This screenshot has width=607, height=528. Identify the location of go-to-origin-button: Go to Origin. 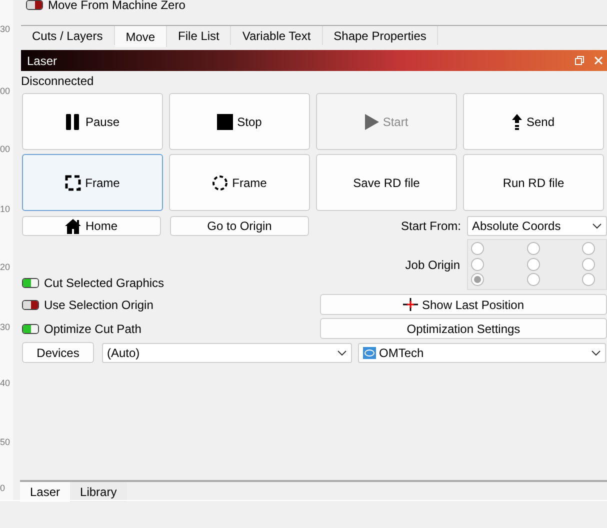
(239, 226).